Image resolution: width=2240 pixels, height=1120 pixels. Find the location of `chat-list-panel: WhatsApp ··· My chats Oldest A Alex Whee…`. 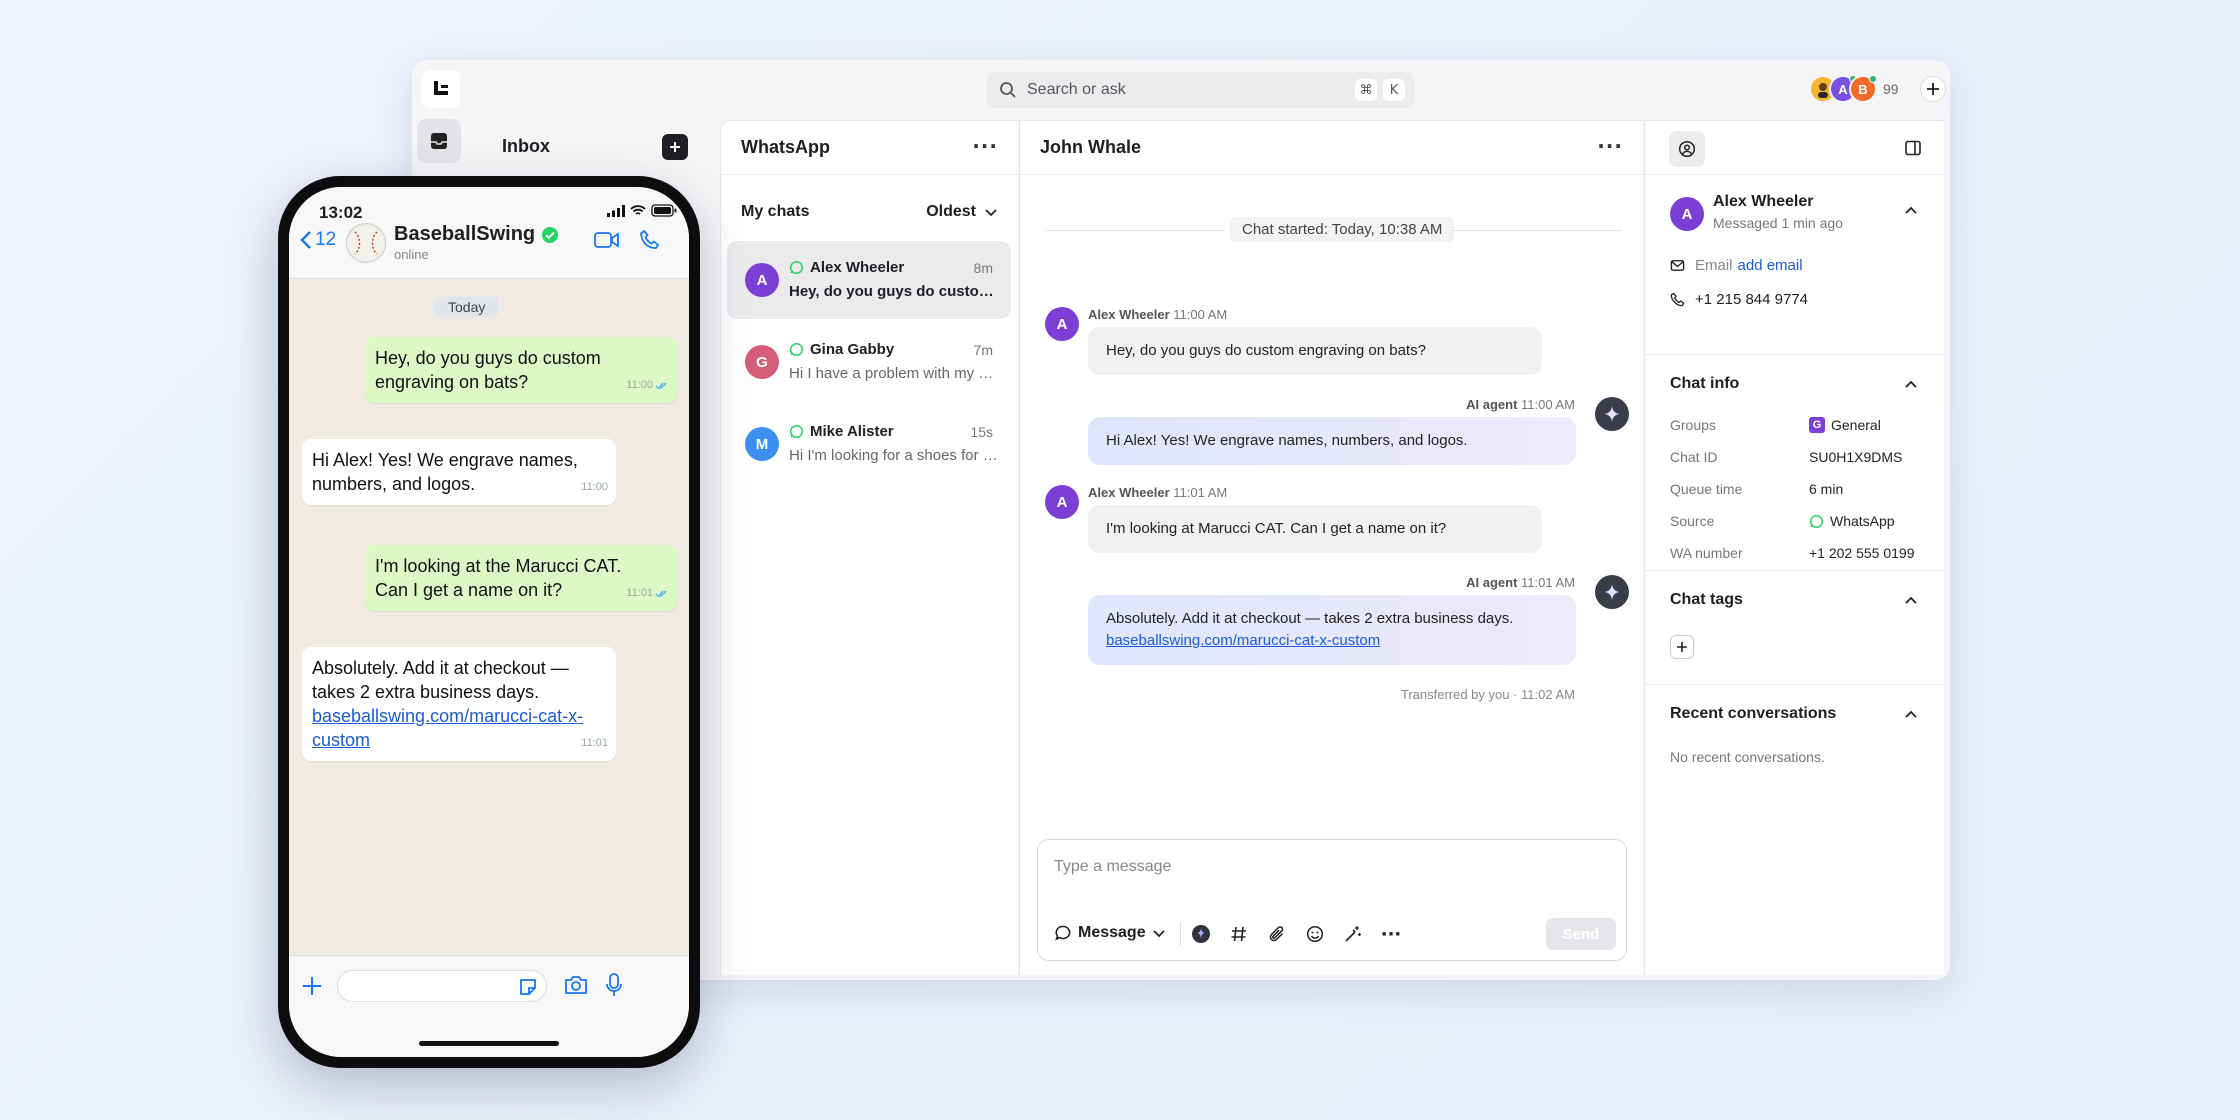

chat-list-panel: WhatsApp ··· My chats Oldest A Alex Whee… is located at coordinates (869, 547).